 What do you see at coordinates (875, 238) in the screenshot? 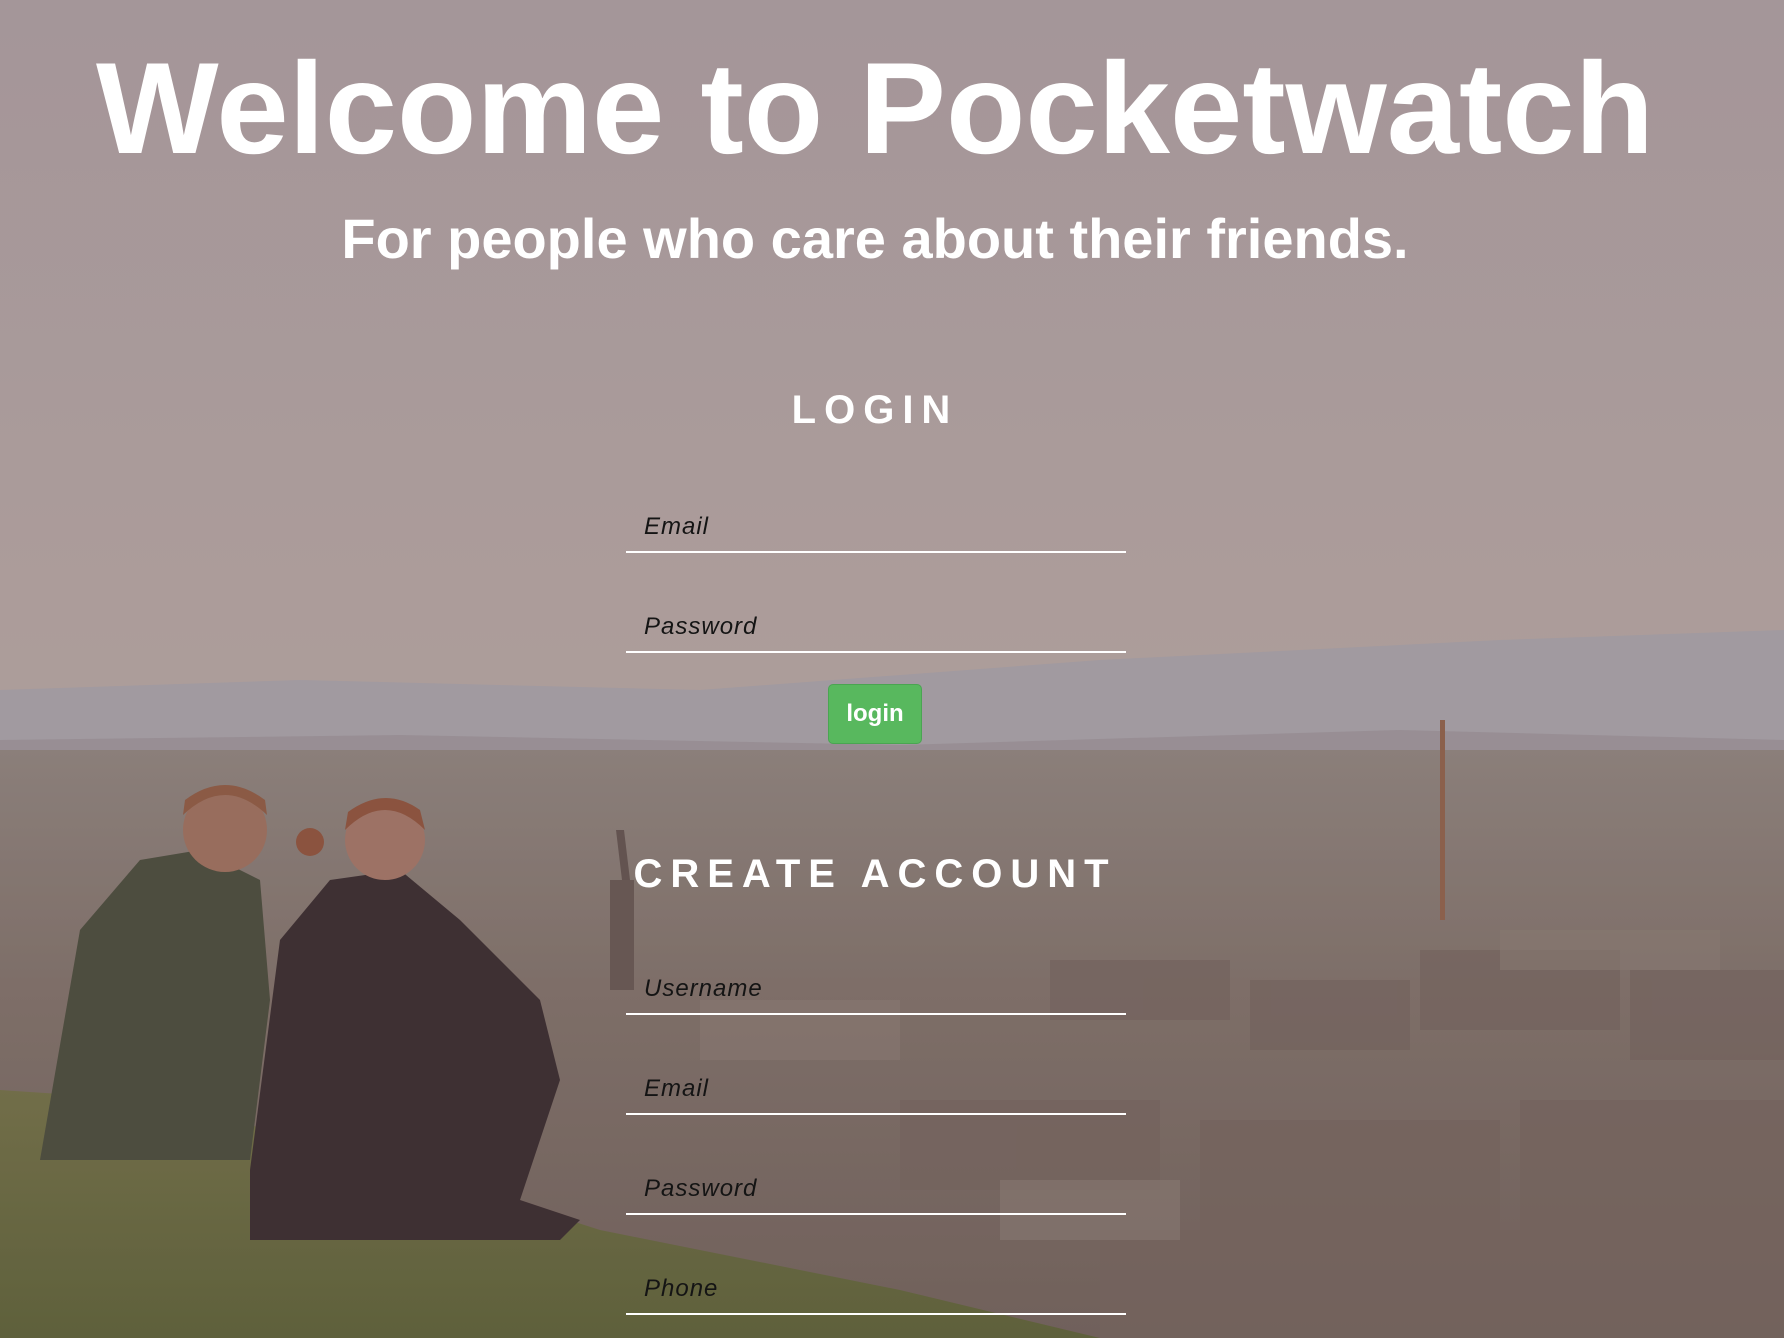
I see `page-subtitle: For people who care about their friends.` at bounding box center [875, 238].